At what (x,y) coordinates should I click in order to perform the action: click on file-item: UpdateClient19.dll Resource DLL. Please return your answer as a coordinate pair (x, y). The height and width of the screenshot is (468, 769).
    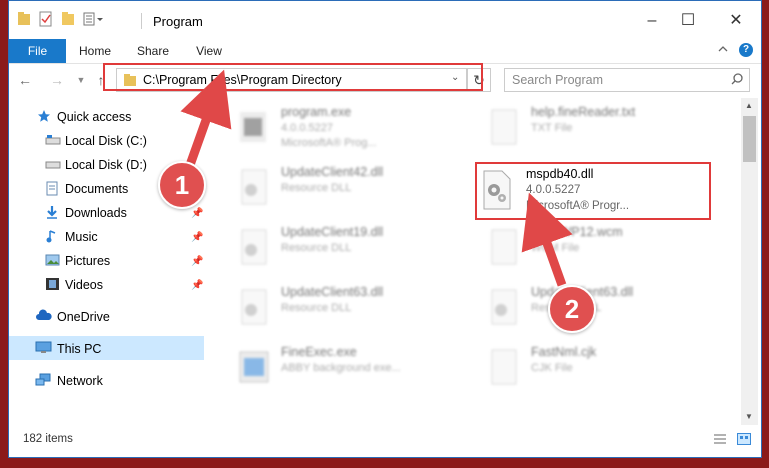
    Looking at the image, I should click on (338, 247).